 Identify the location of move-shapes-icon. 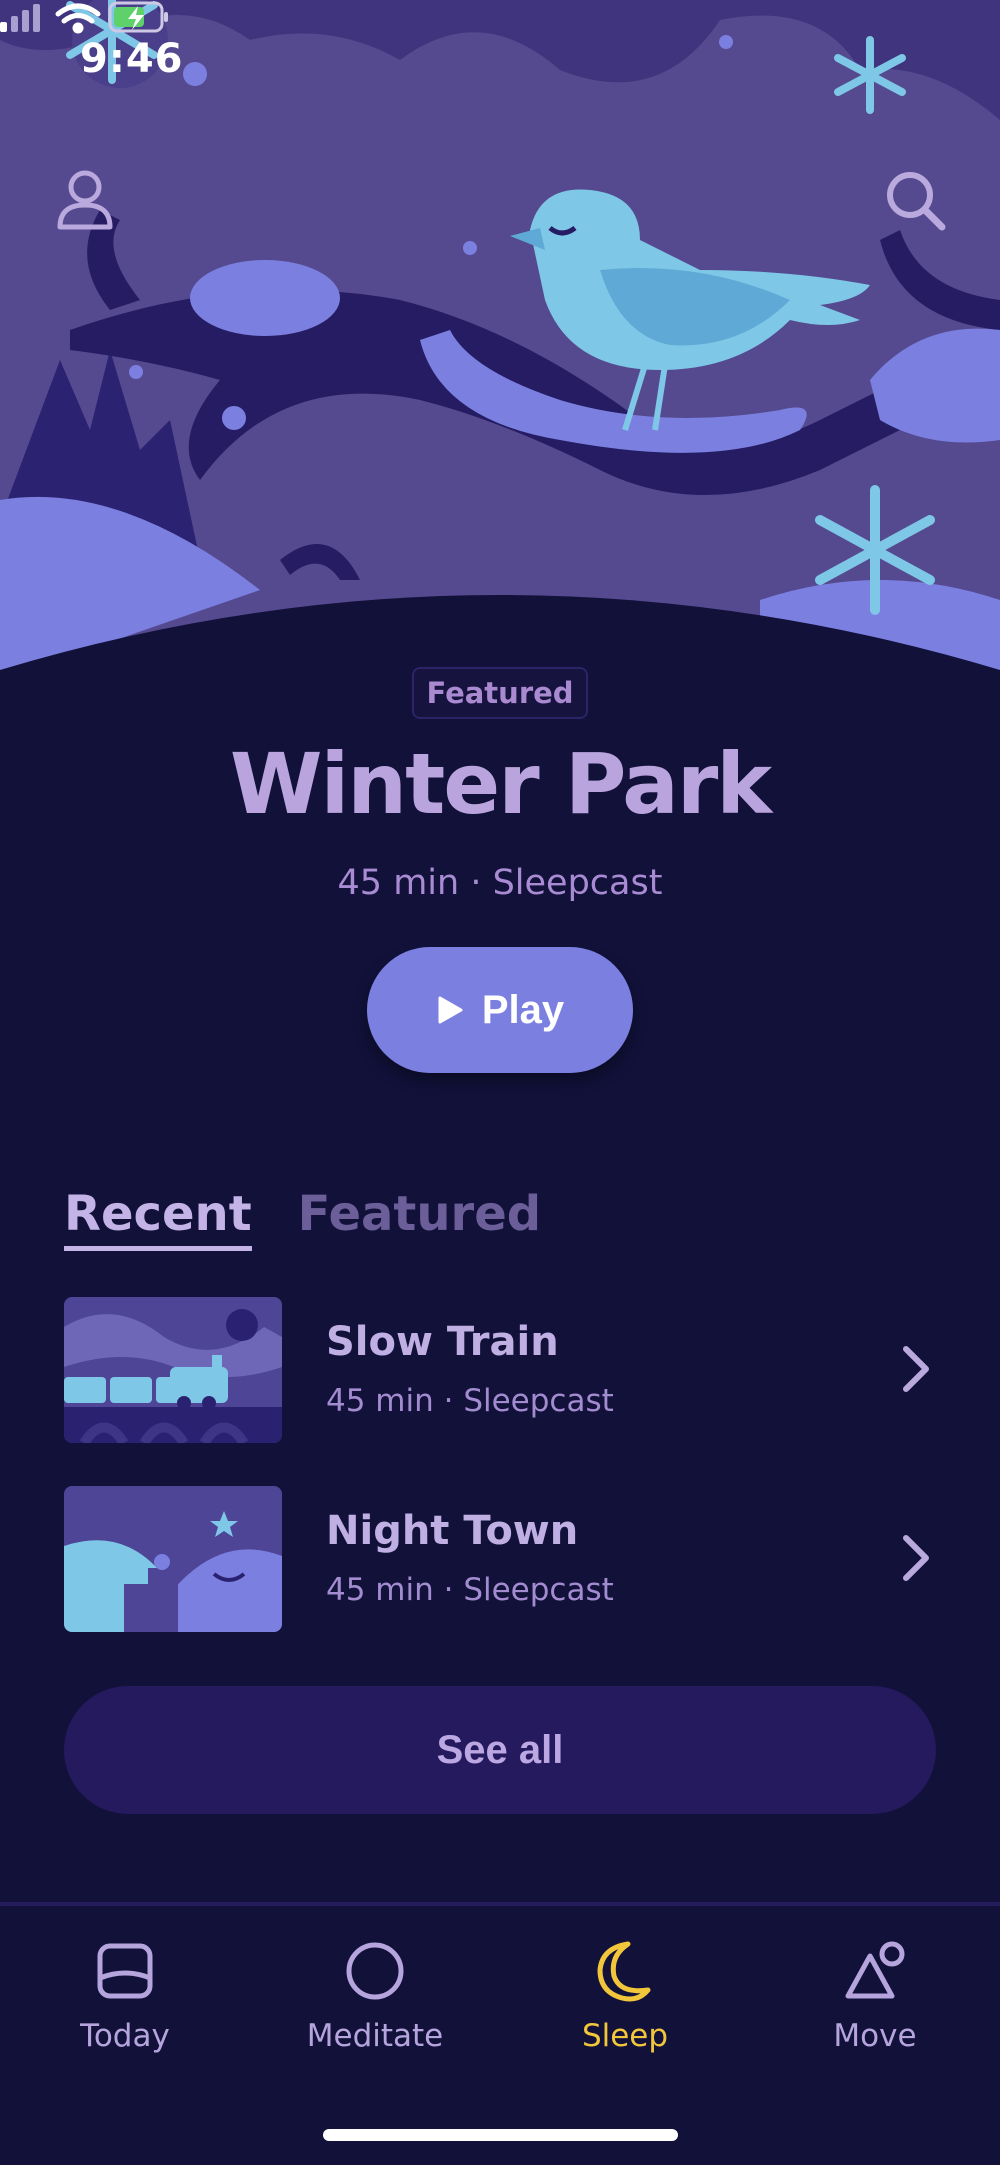
(875, 1970).